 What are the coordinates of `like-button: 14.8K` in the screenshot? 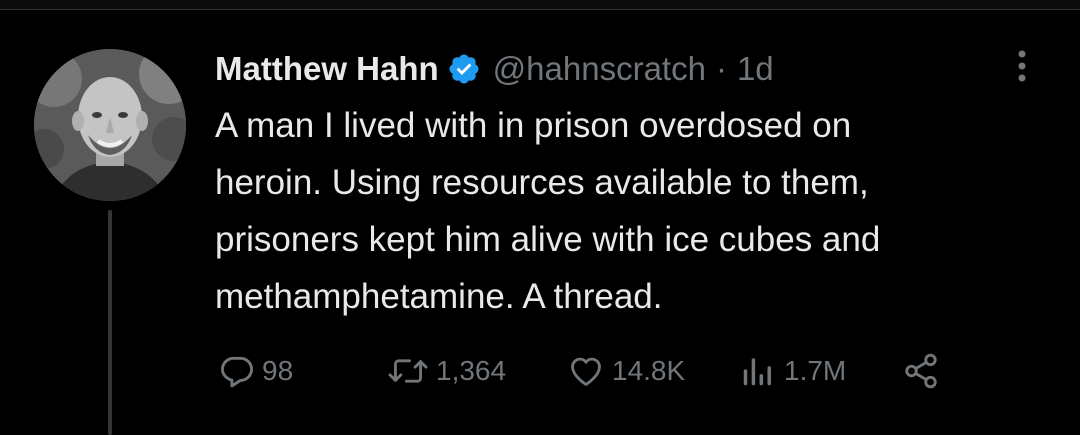 It's located at (625, 371).